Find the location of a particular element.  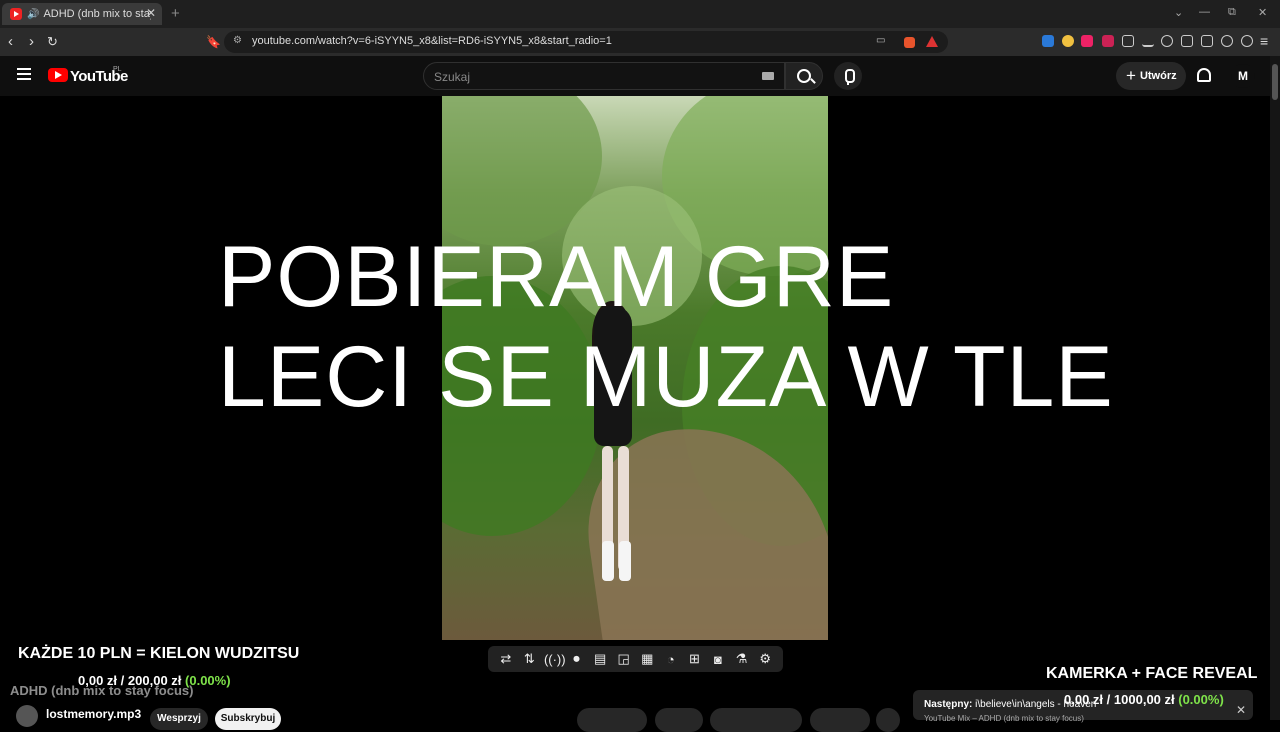

channel-name: lostmemory.mp3 is located at coordinates (93, 714).